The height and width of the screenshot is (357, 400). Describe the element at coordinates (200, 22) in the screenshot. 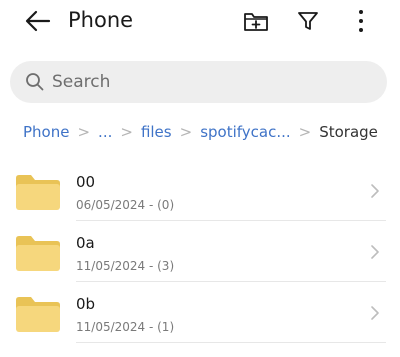

I see `top-bar: Phone` at that location.